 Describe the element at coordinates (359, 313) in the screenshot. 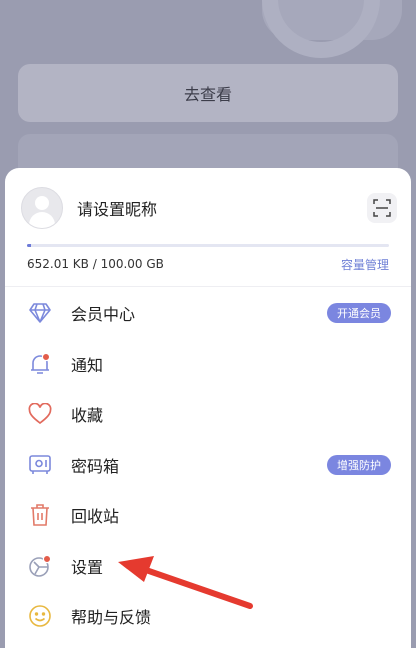

I see `open-membership-badge: 开通会员` at that location.